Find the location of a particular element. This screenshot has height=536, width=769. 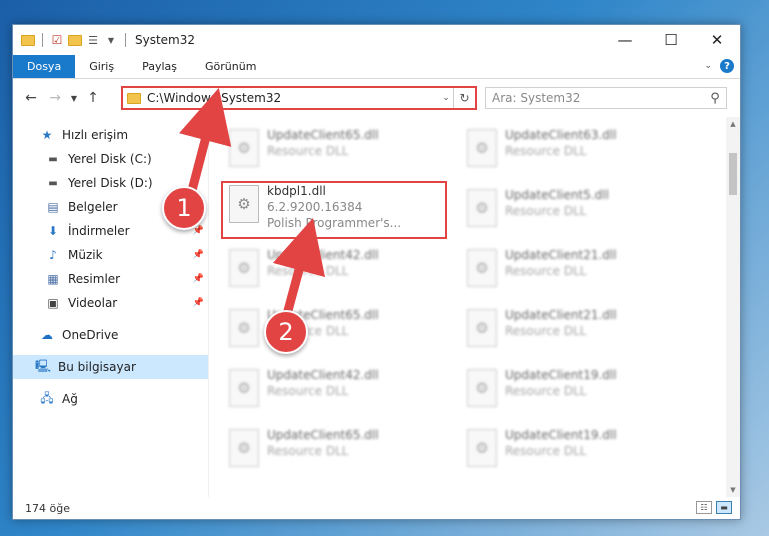

sidebar-item-label: Resimler is located at coordinates (94, 279).